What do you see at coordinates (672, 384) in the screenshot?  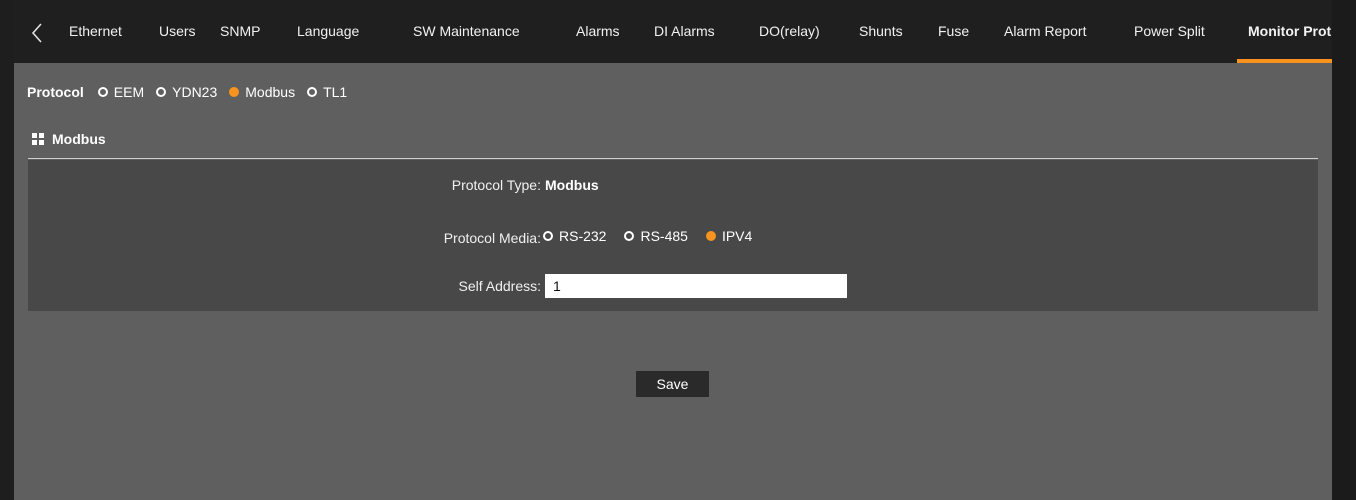 I see `save-button: Save` at bounding box center [672, 384].